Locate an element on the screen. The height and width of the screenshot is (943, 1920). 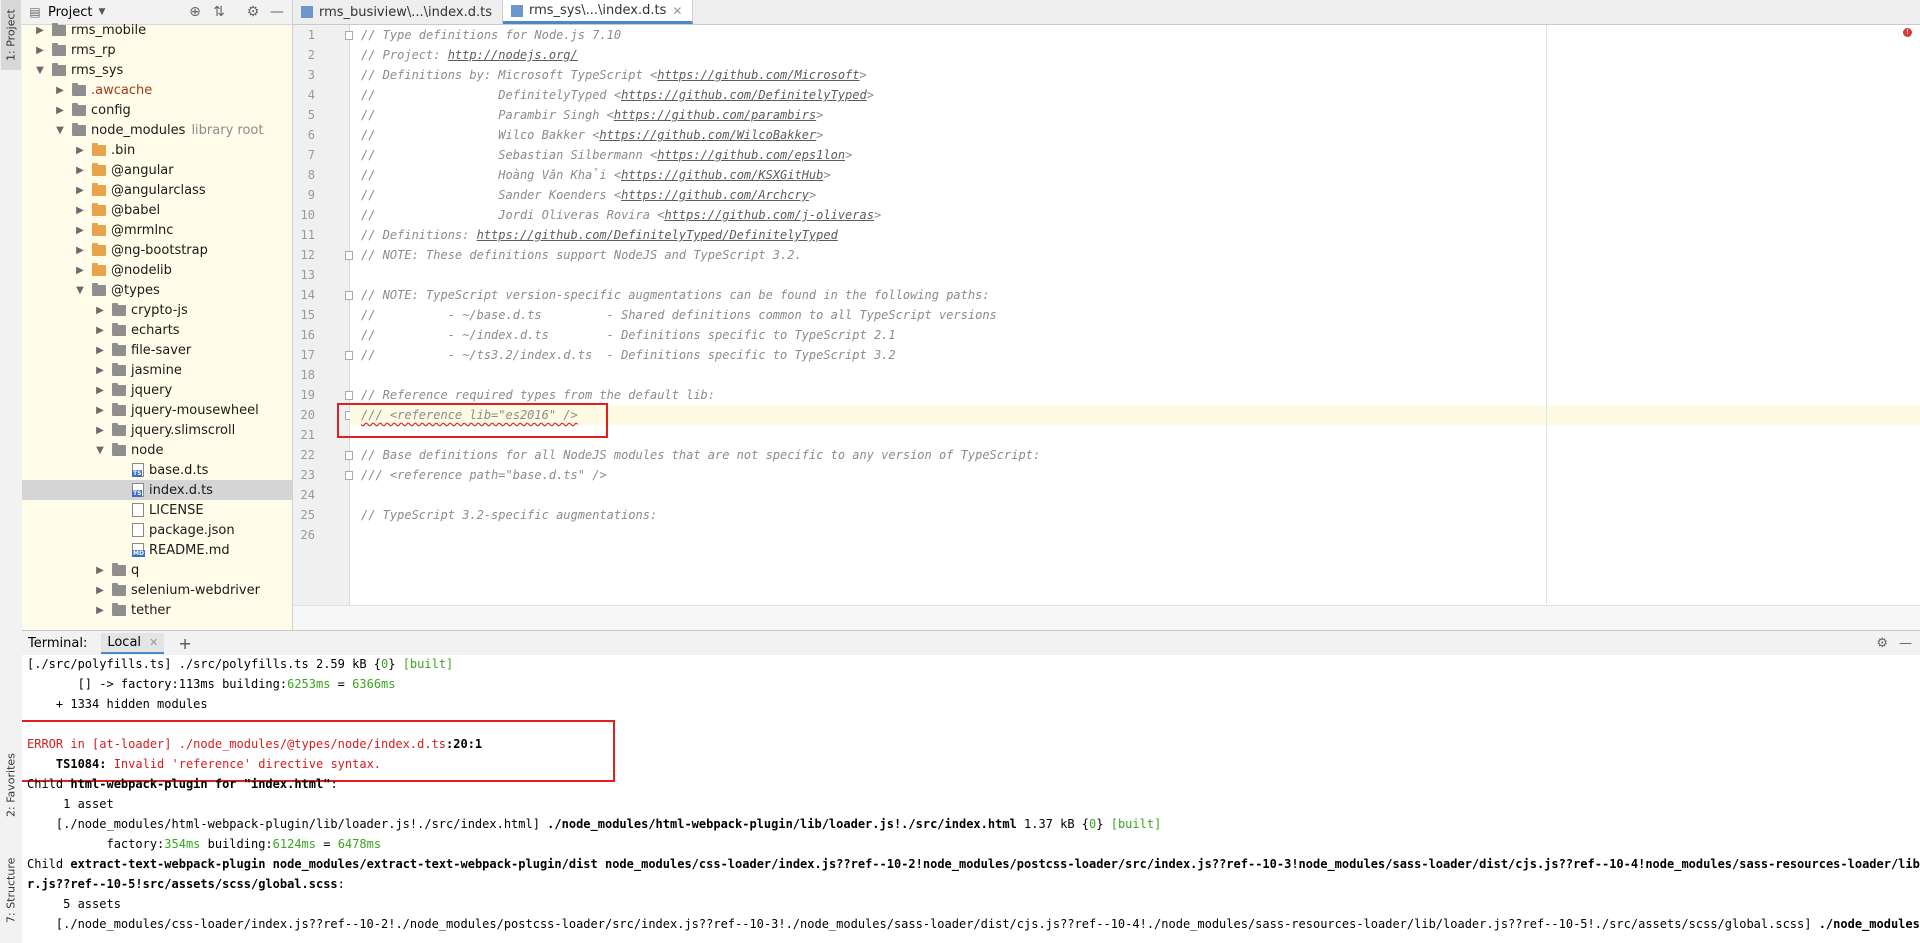
code-line: /// <reference path="base.d.ts" /> is located at coordinates (484, 475).